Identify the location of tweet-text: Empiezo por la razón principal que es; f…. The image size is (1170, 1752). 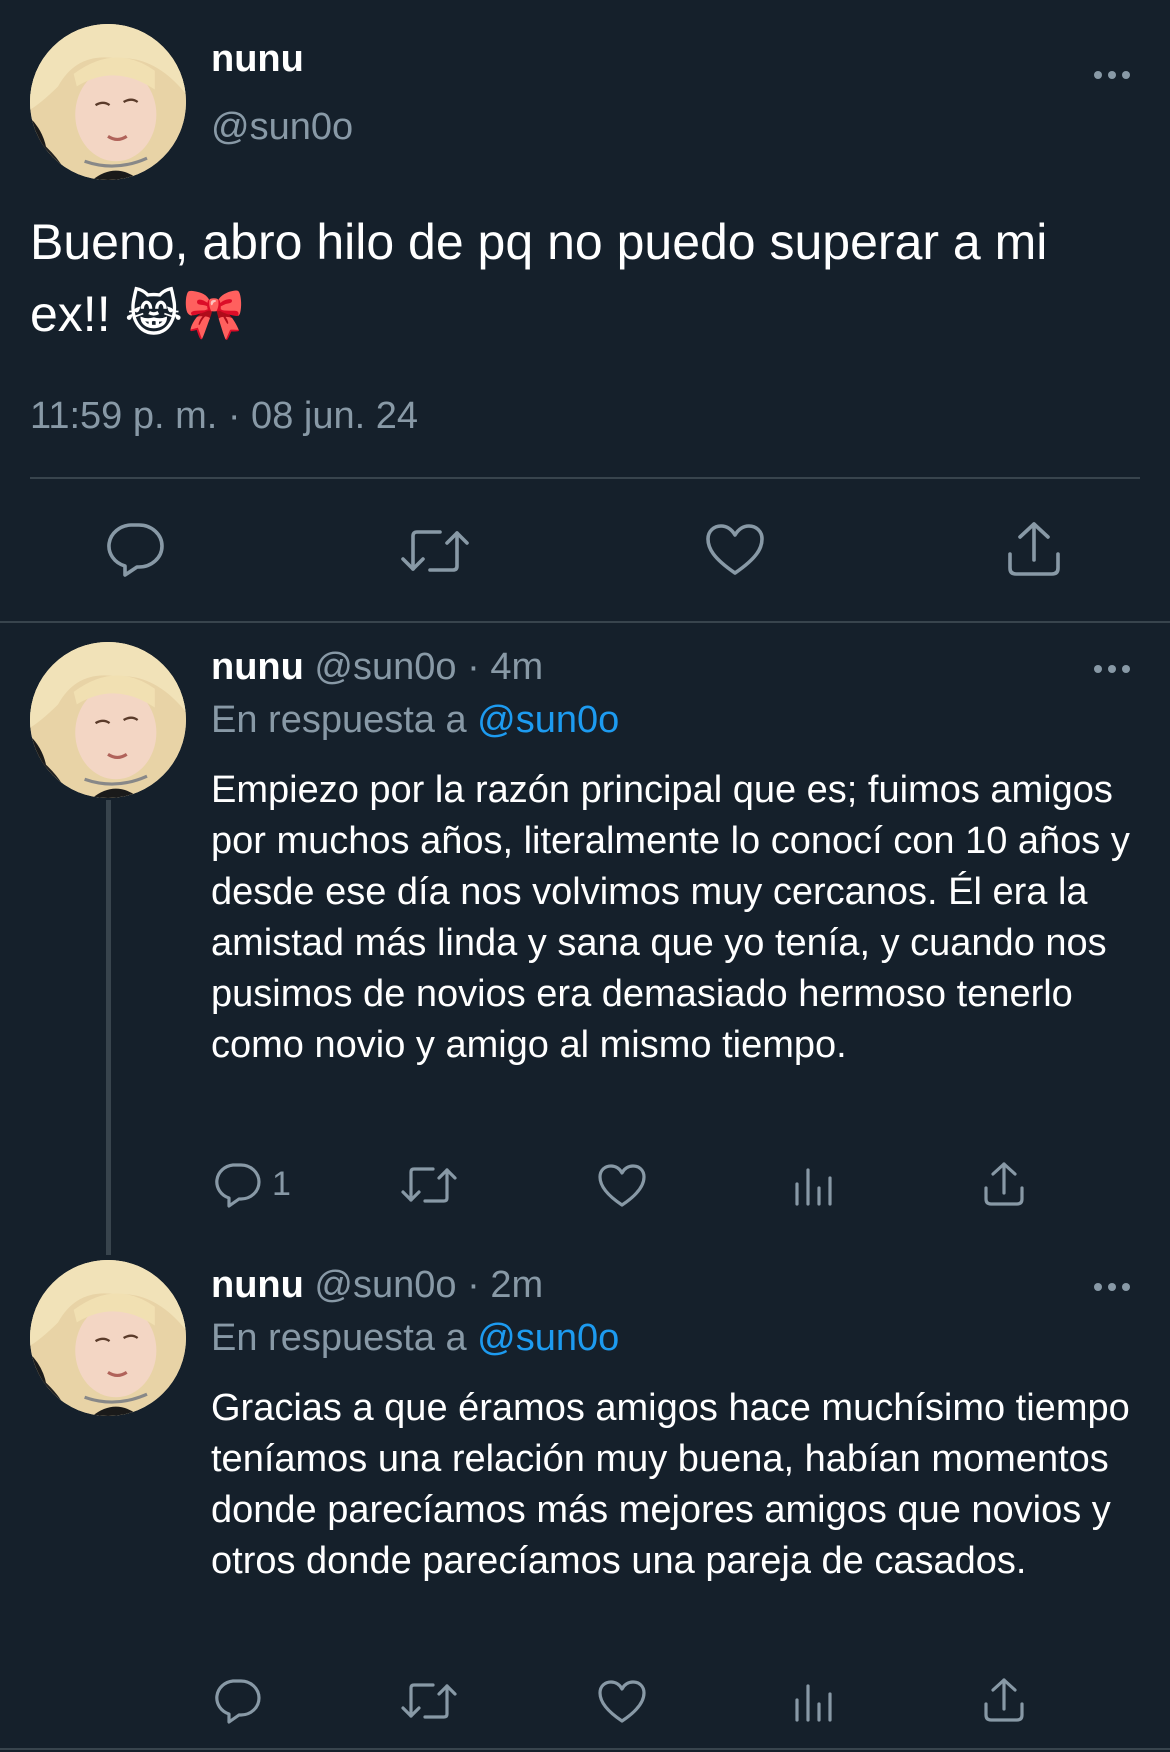
(670, 917).